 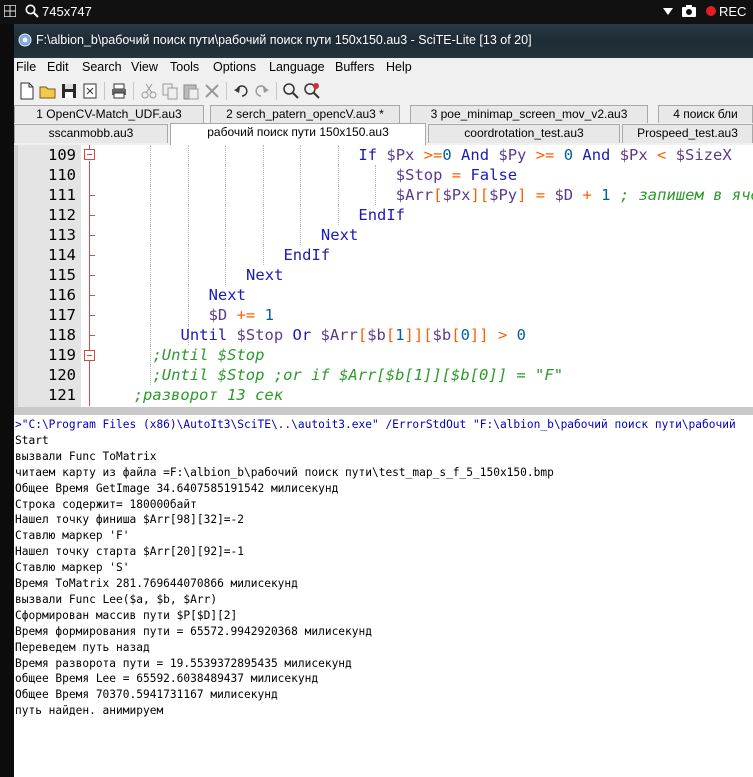 I want to click on code-line: 117 $D += 1, so click(x=383, y=315).